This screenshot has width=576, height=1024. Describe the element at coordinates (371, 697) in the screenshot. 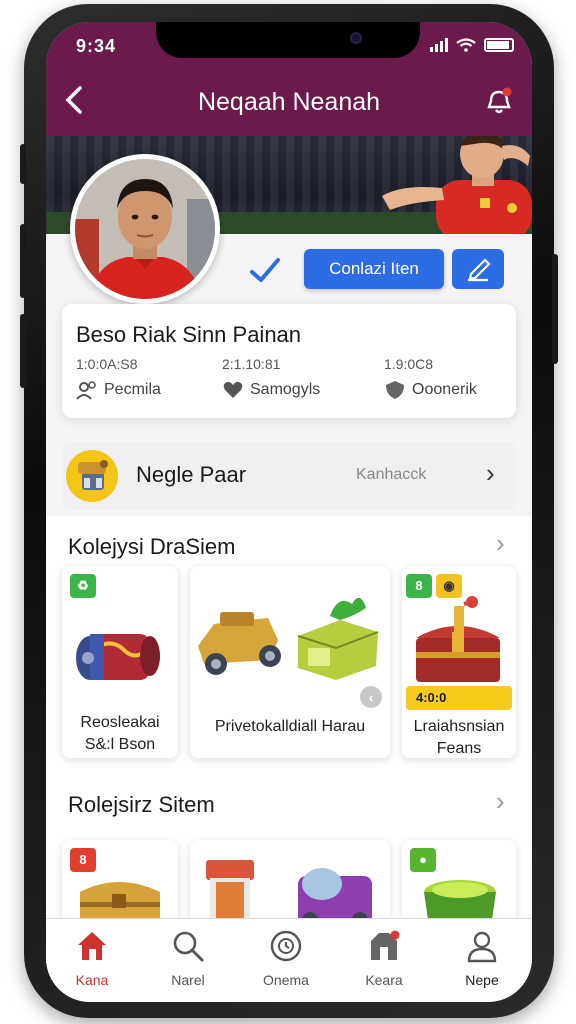

I see `play-badge-icon: ‹` at that location.